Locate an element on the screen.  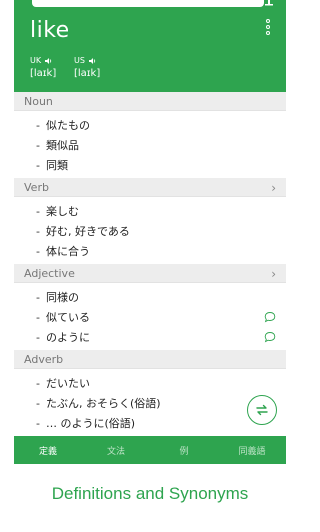
definition-item: - 似ている is located at coordinates (150, 317).